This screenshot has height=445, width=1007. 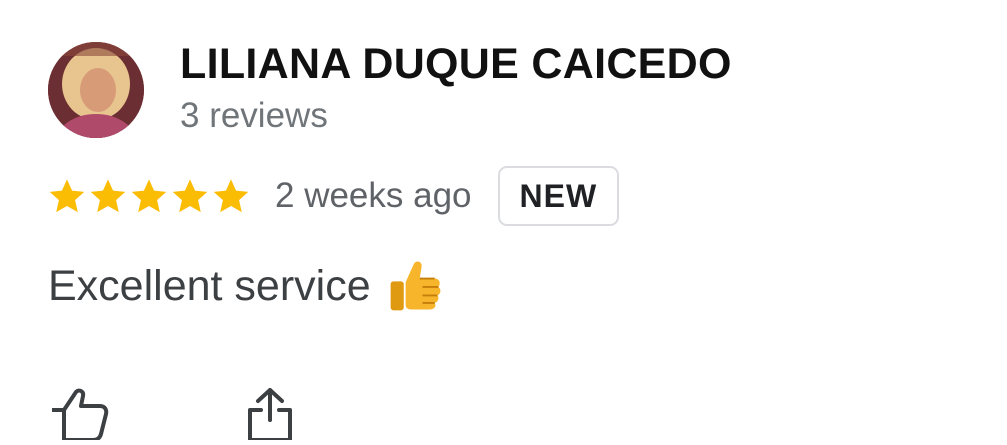 What do you see at coordinates (209, 285) in the screenshot?
I see `review-text: Excellent service` at bounding box center [209, 285].